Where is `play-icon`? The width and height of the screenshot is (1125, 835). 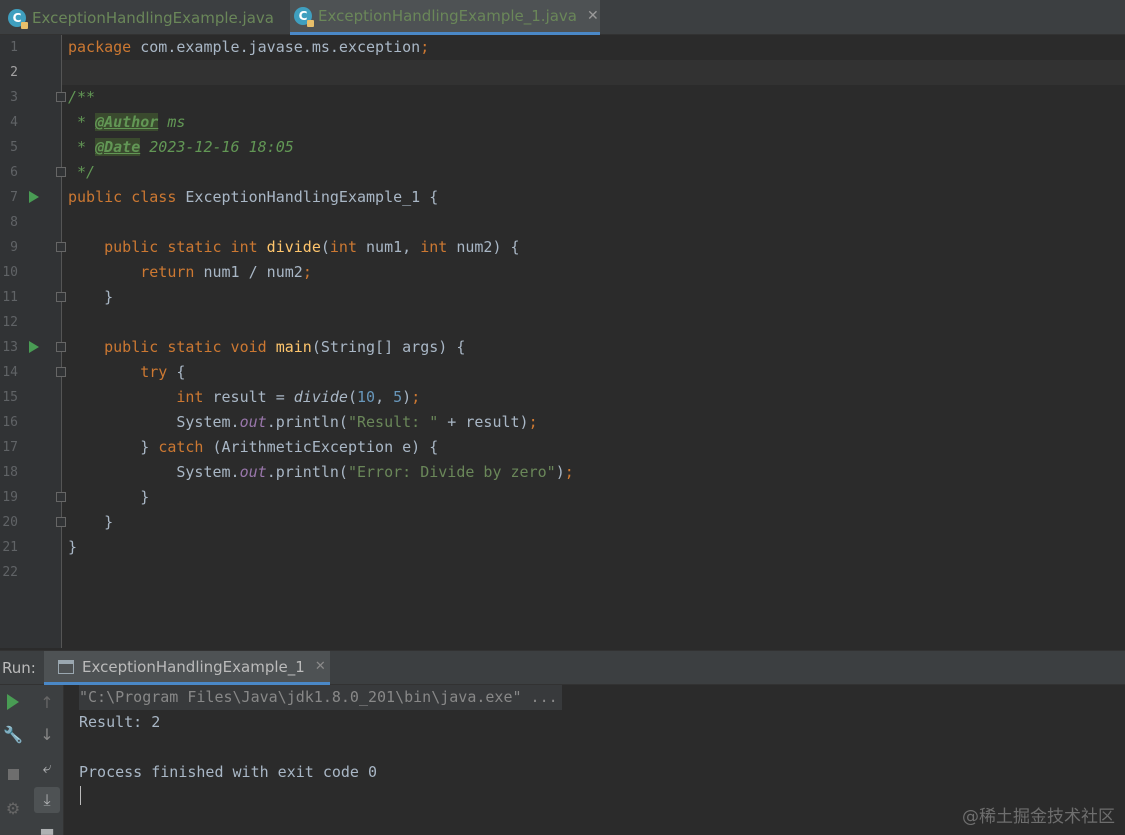
play-icon is located at coordinates (13, 702).